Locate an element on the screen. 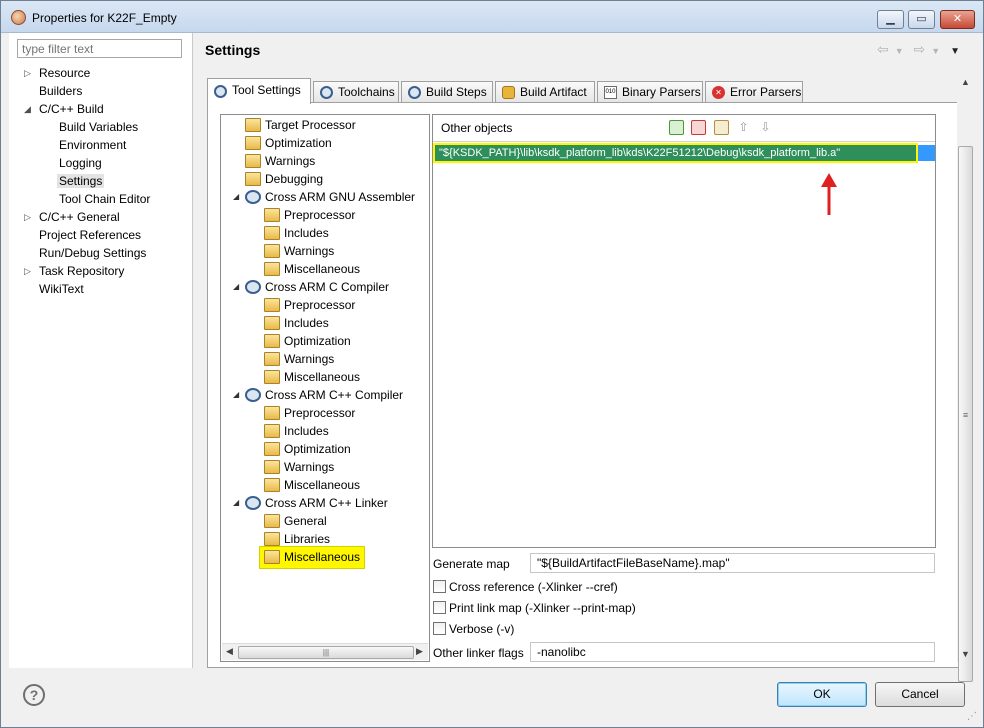 This screenshot has height=728, width=984. scroll-down-icon: ▼ is located at coordinates (965, 654).